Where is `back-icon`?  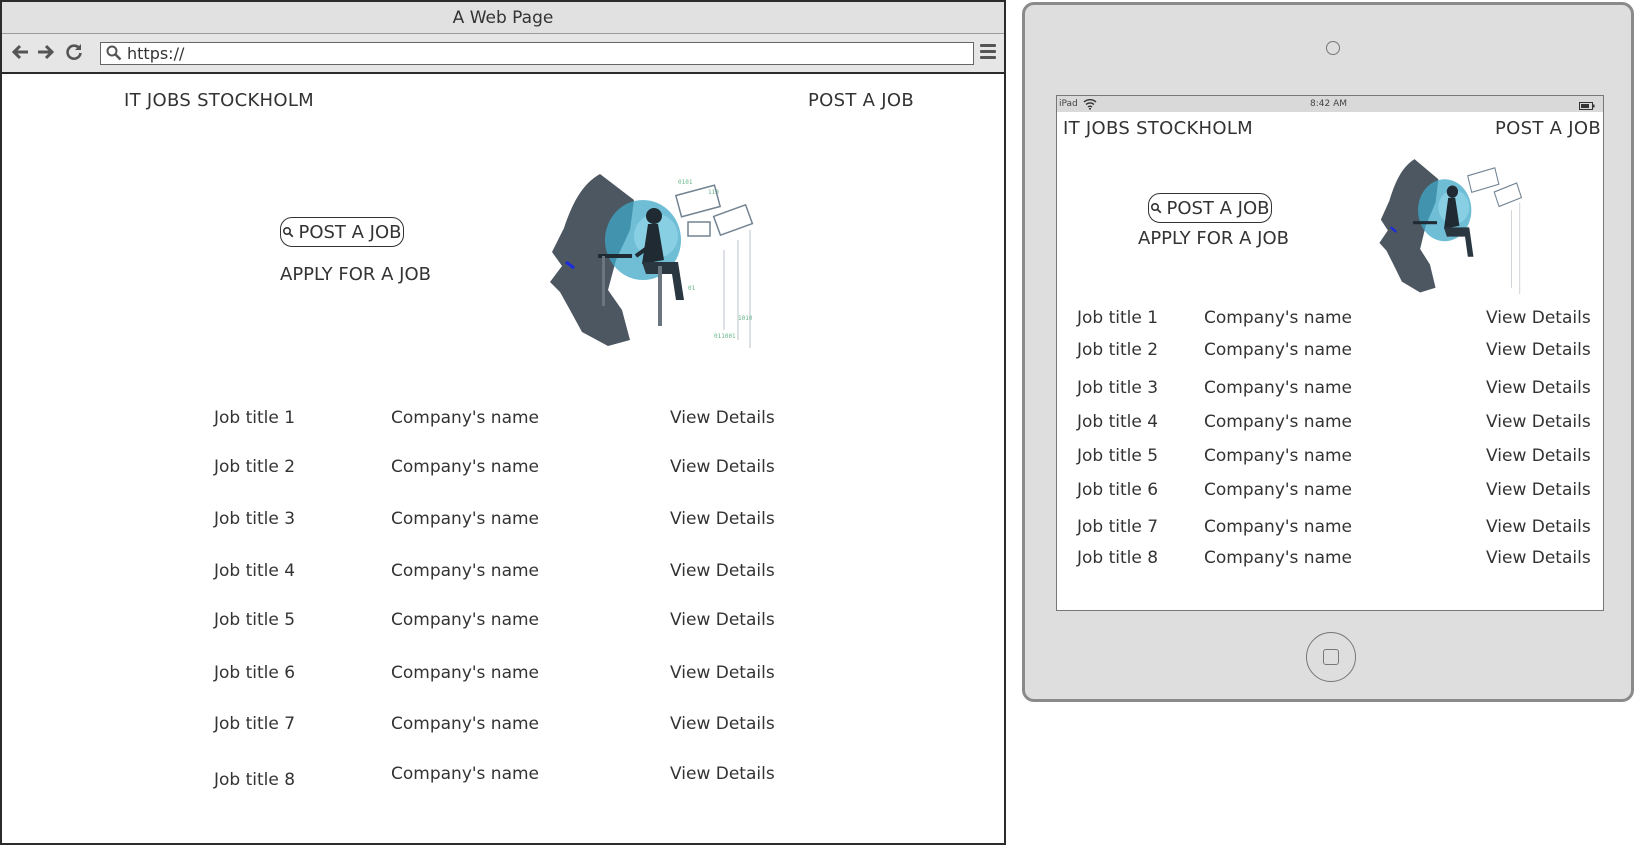
back-icon is located at coordinates (20, 53).